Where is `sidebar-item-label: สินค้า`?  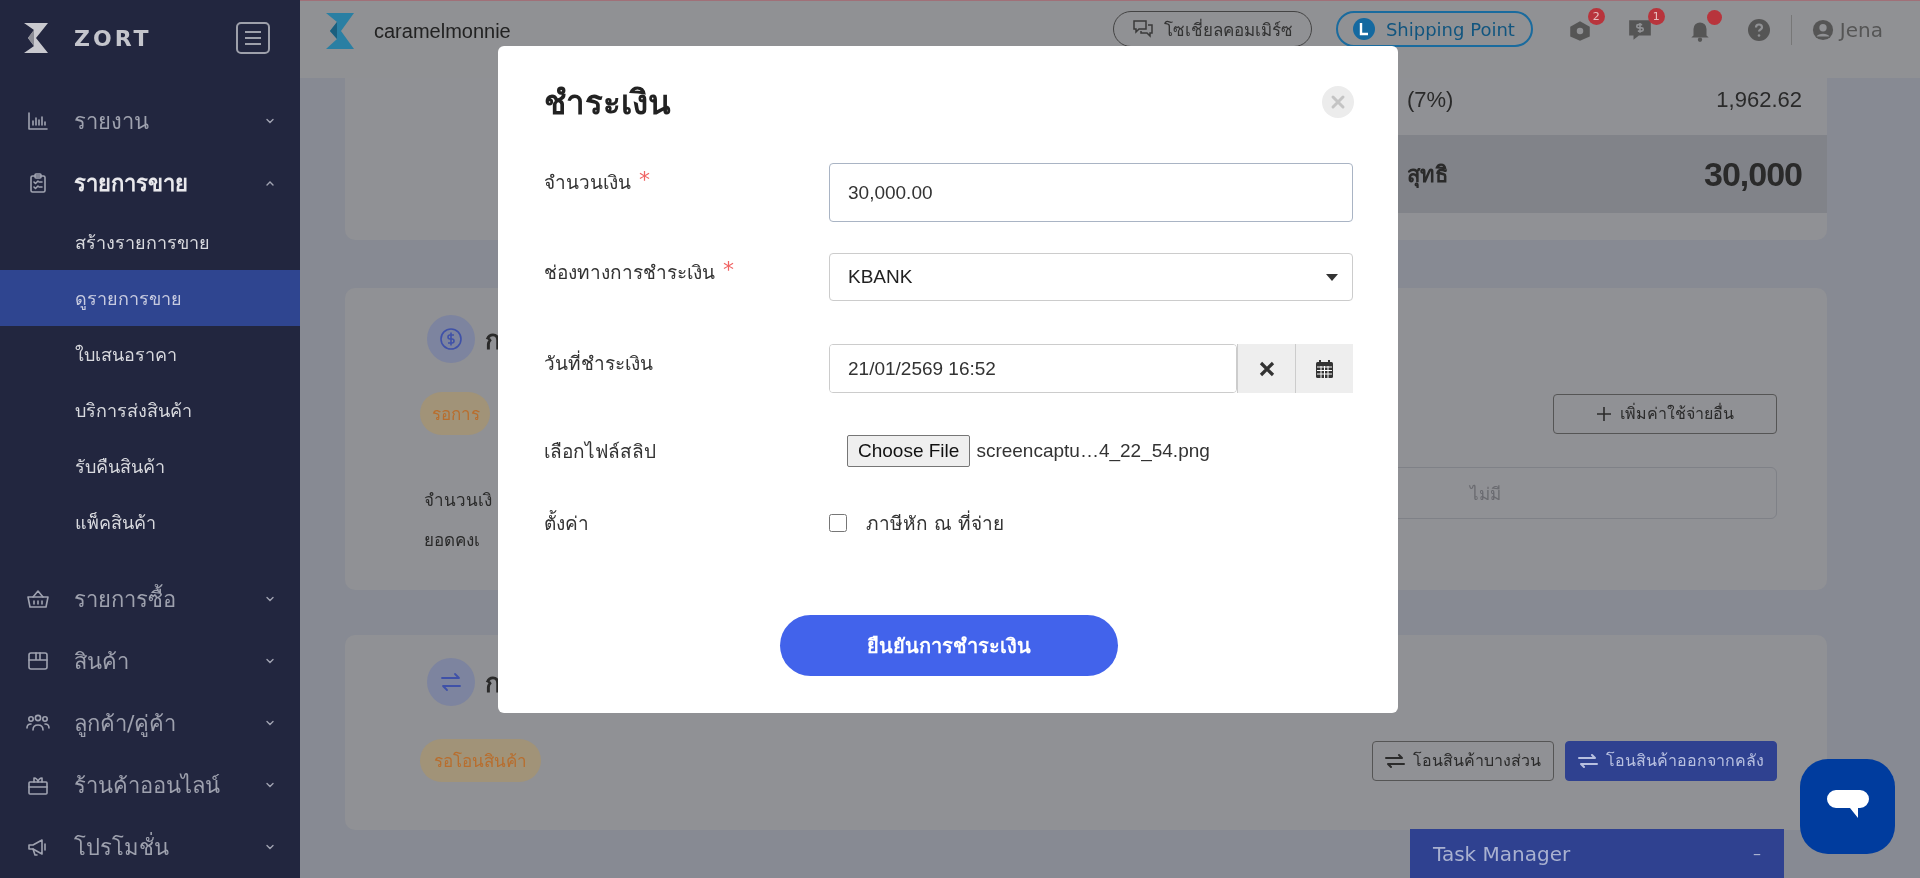 sidebar-item-label: สินค้า is located at coordinates (102, 661).